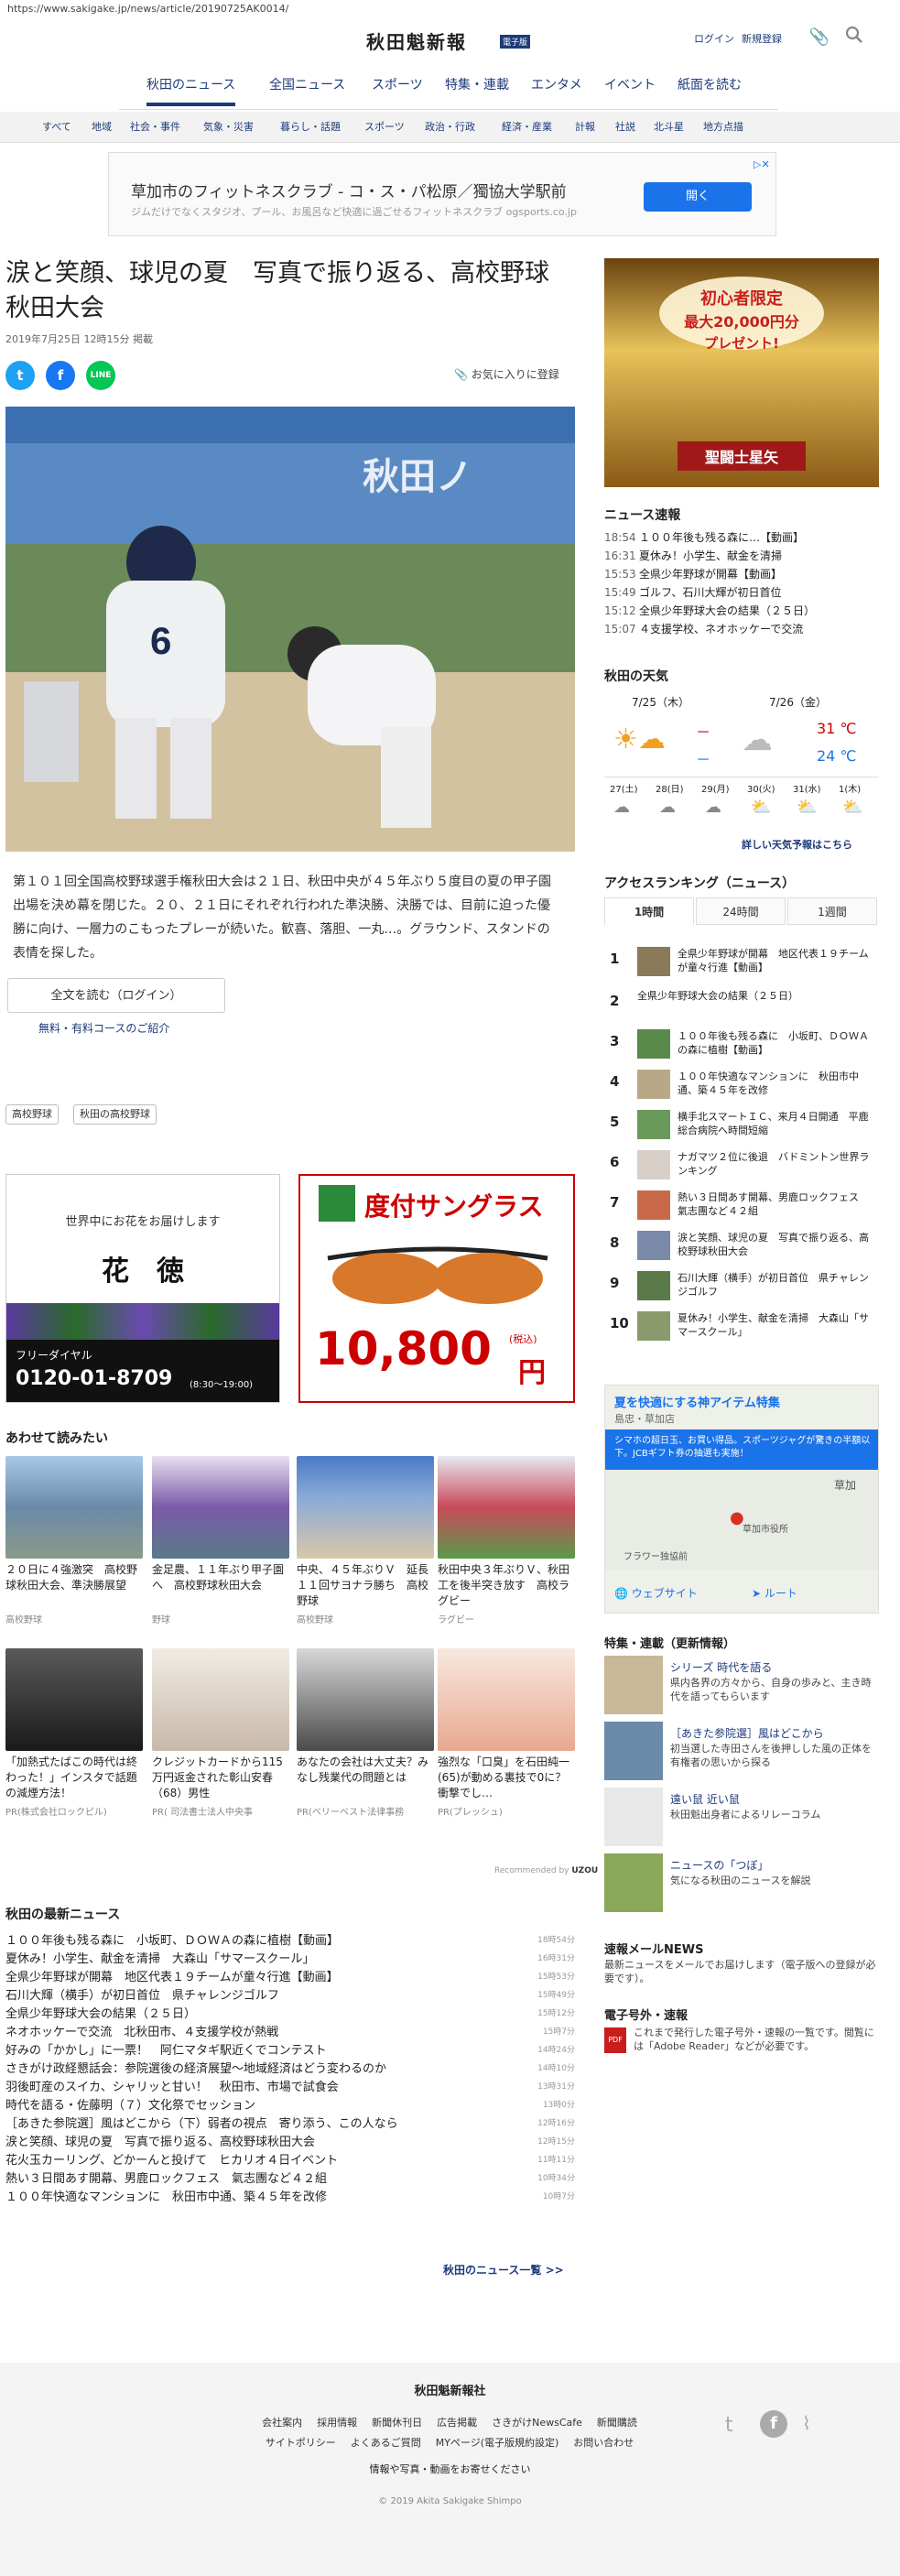 The height and width of the screenshot is (2576, 900). I want to click on latest-news-item: さきがけ政経懇話会：参院選後の経済展望〜地域経済はどう変わるのか 14時10分, so click(290, 2068).